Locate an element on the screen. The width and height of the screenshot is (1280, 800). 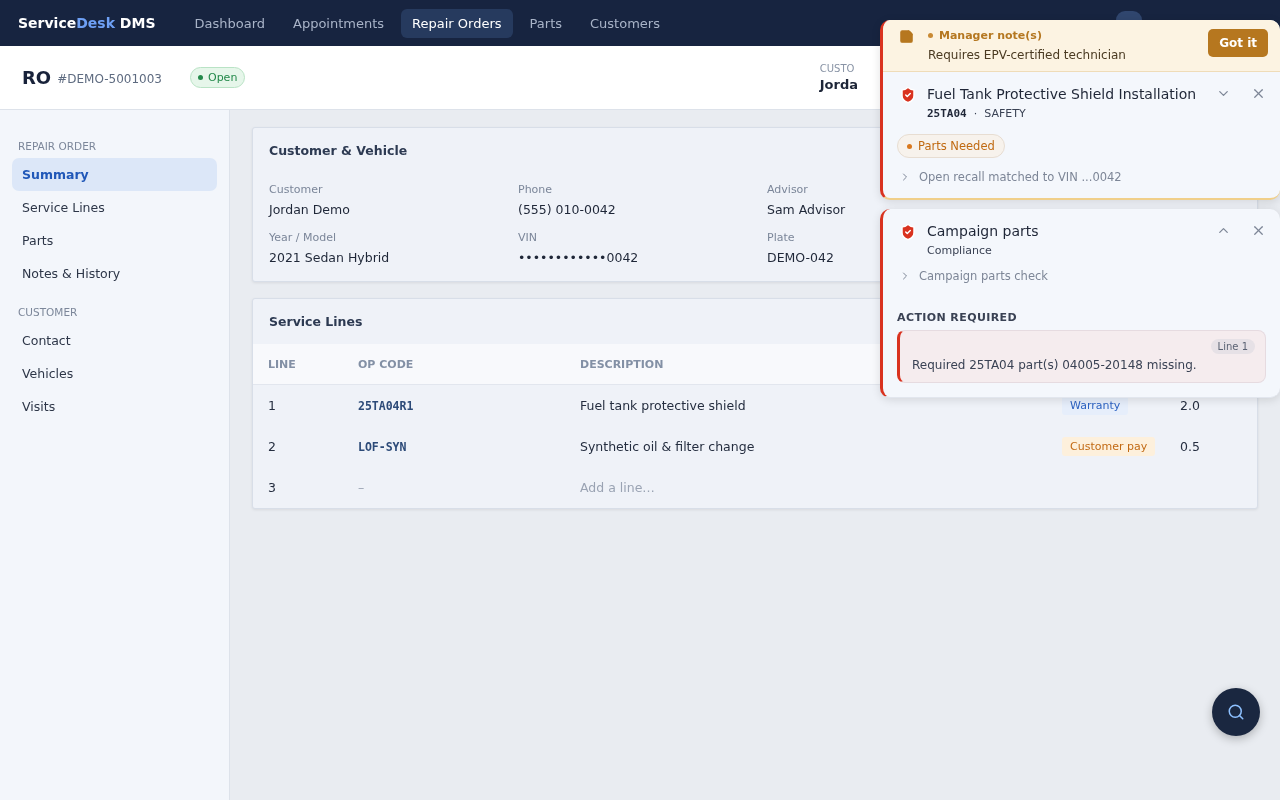
alert-title: Campaign parts is located at coordinates (983, 231).